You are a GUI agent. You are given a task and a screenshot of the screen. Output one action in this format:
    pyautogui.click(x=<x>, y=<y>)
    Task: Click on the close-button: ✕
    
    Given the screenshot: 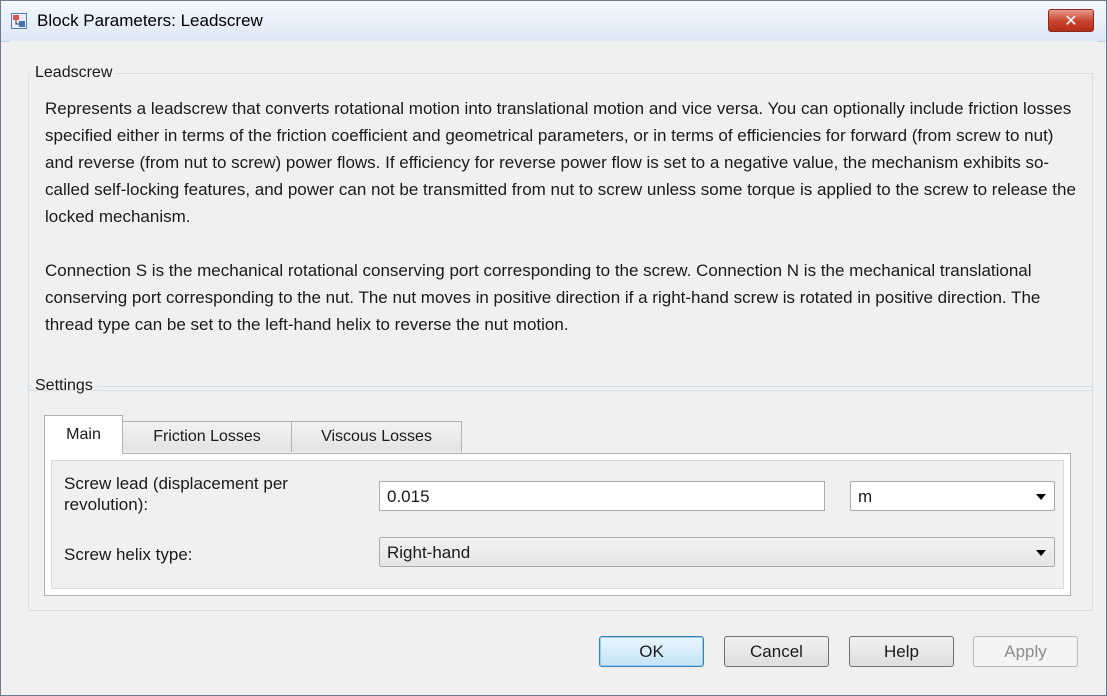 What is the action you would take?
    pyautogui.click(x=1071, y=20)
    